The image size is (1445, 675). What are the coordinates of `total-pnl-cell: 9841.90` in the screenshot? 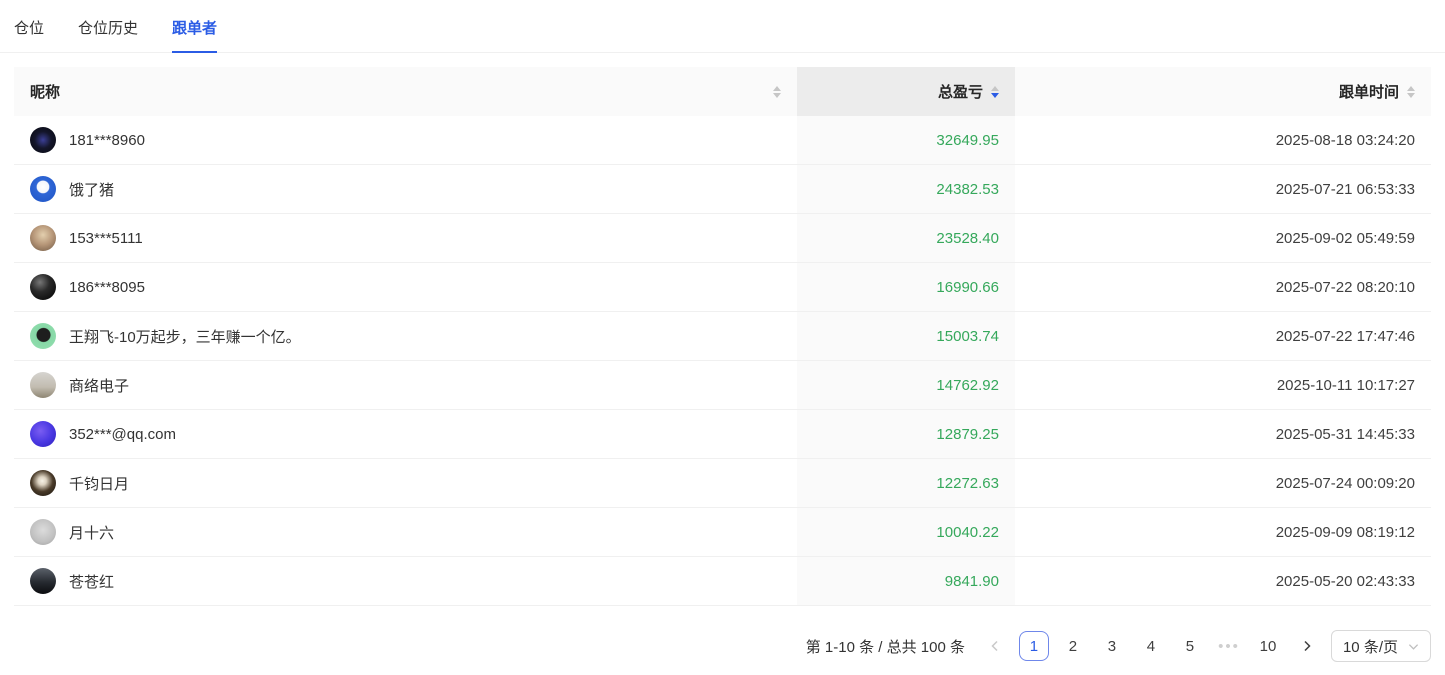 It's located at (906, 581).